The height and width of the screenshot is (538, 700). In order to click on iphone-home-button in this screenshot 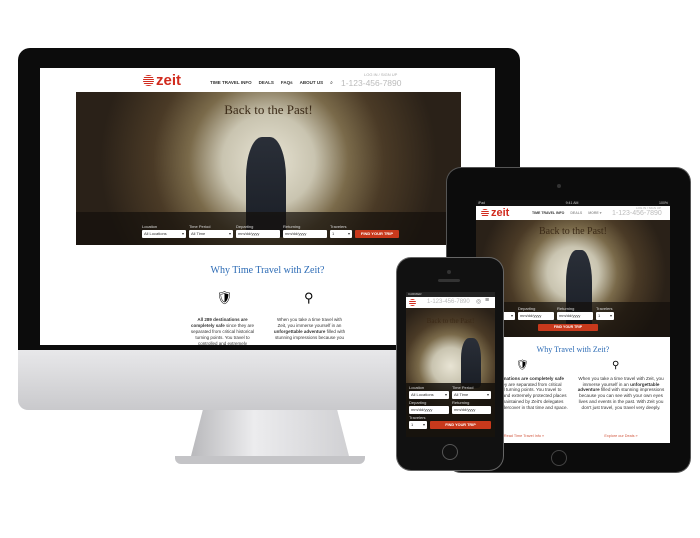, I will do `click(450, 452)`.